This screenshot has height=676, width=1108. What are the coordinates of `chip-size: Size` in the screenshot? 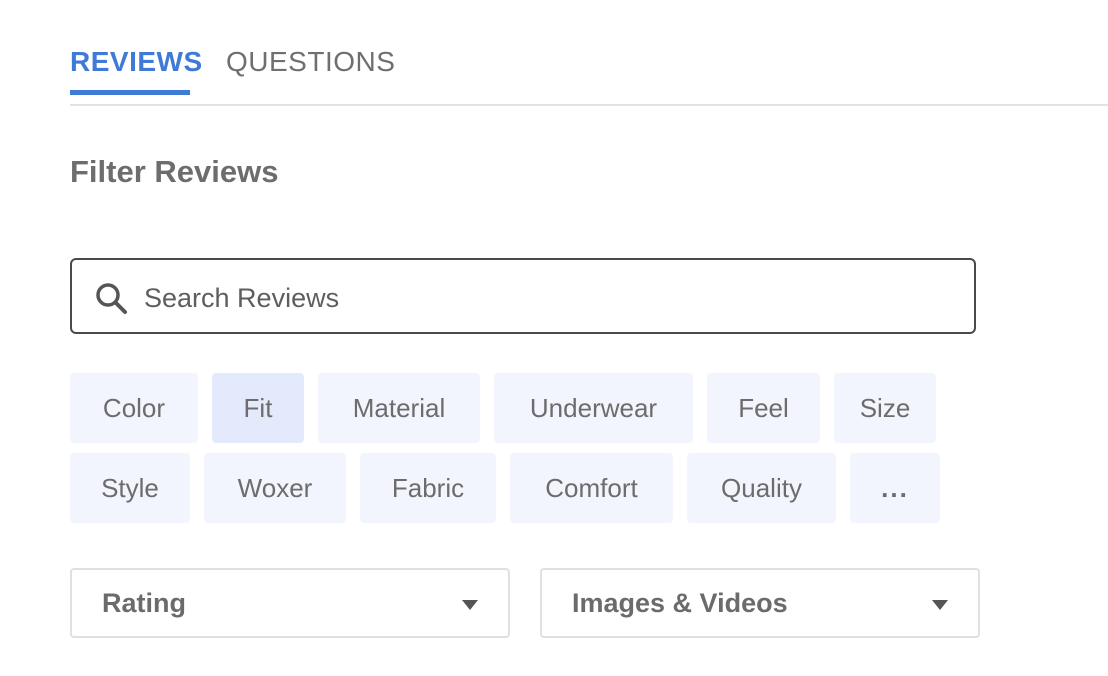 It's located at (885, 408).